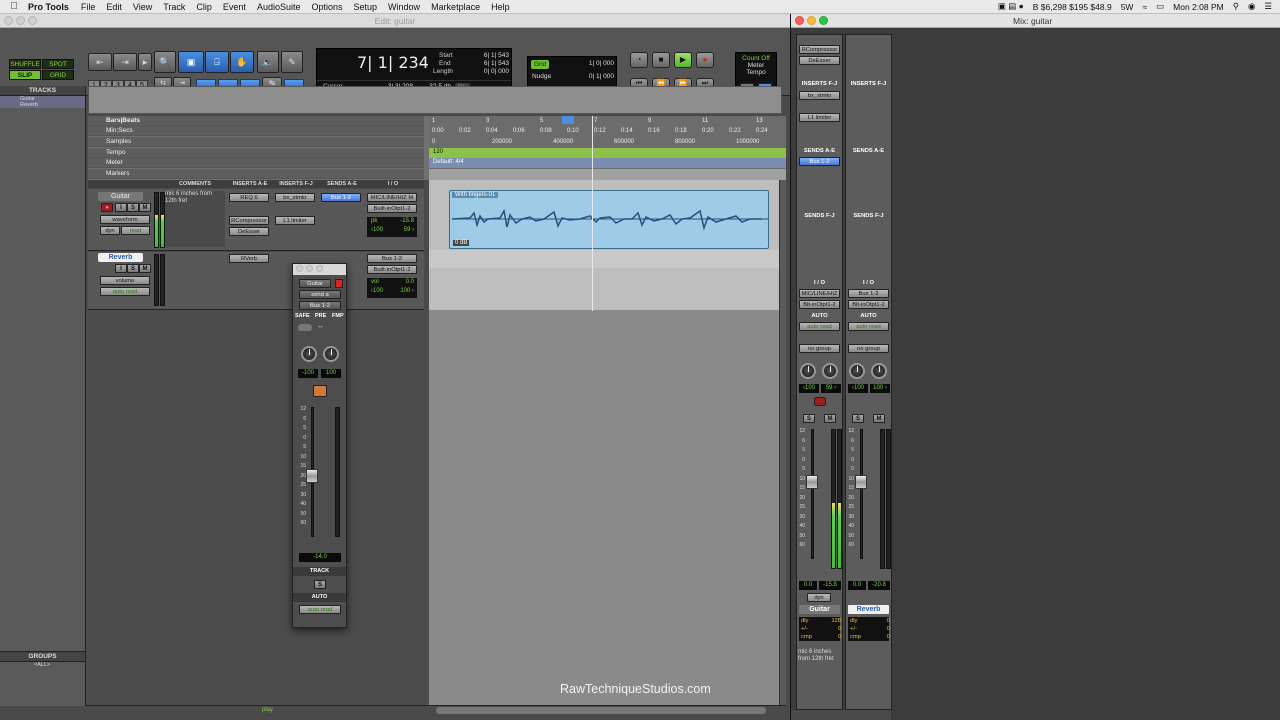  What do you see at coordinates (830, 418) in the screenshot?
I see `mix-mute-button: M` at bounding box center [830, 418].